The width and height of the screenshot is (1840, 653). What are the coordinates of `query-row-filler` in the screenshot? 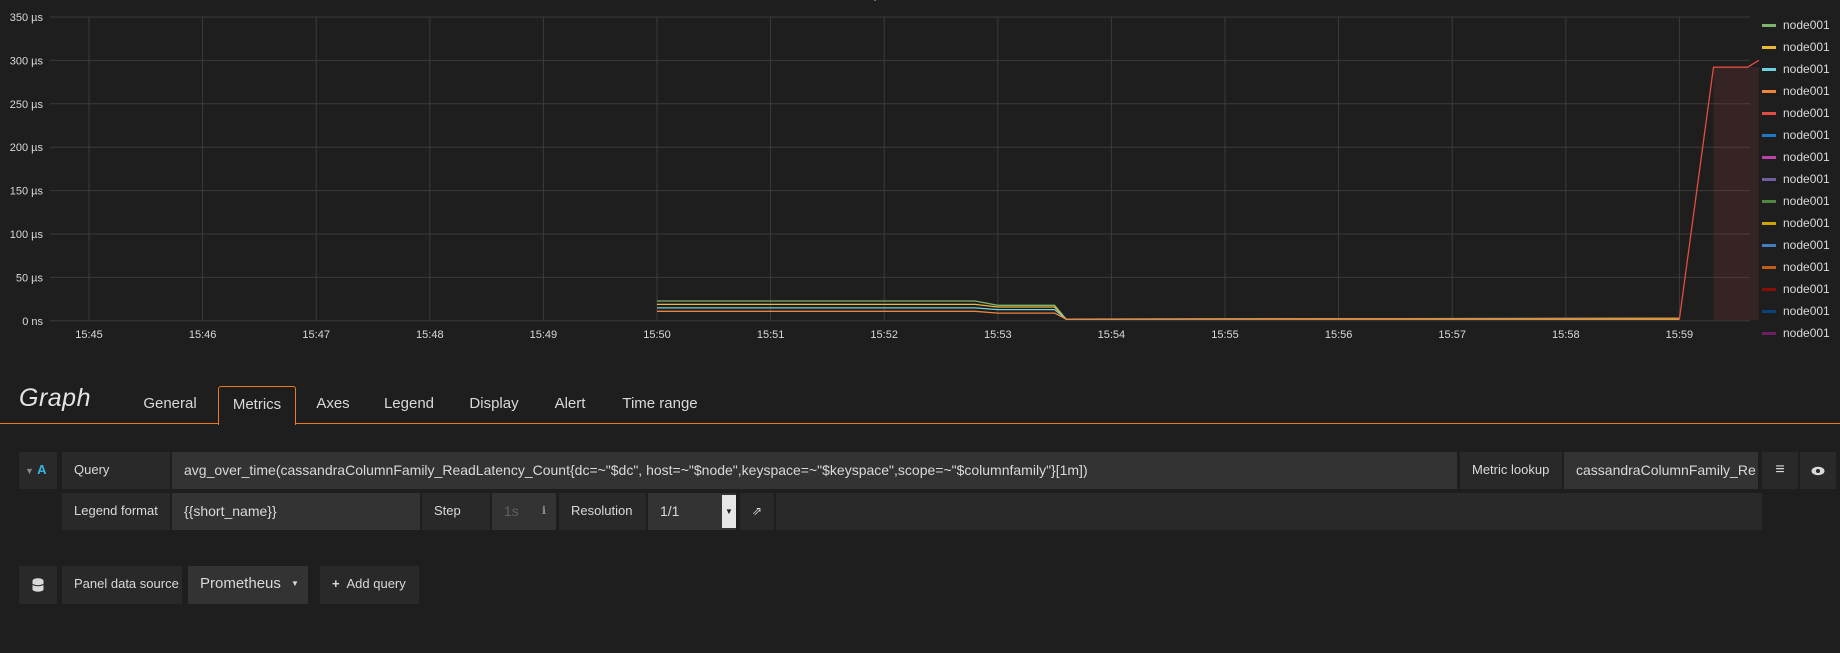 It's located at (1269, 511).